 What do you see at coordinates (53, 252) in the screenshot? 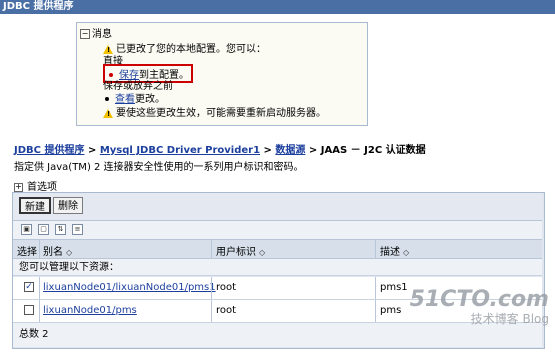
I see `header-alias-label: 别名` at bounding box center [53, 252].